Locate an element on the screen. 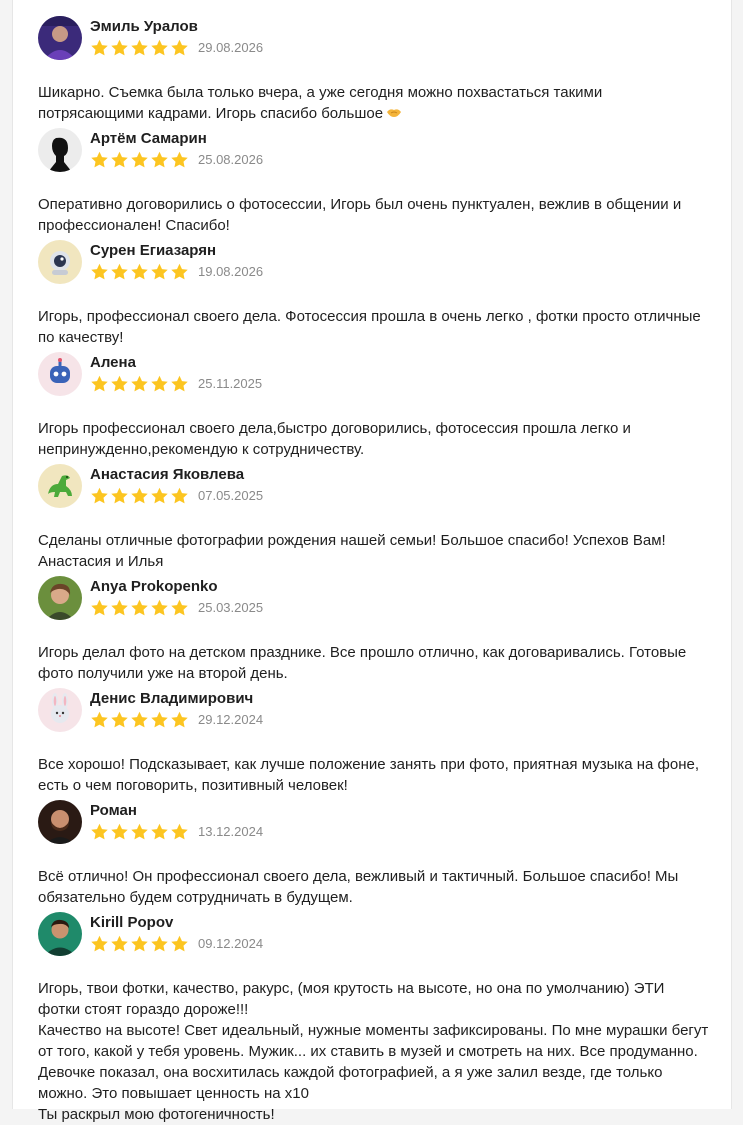  author-name: Алена is located at coordinates (113, 363).